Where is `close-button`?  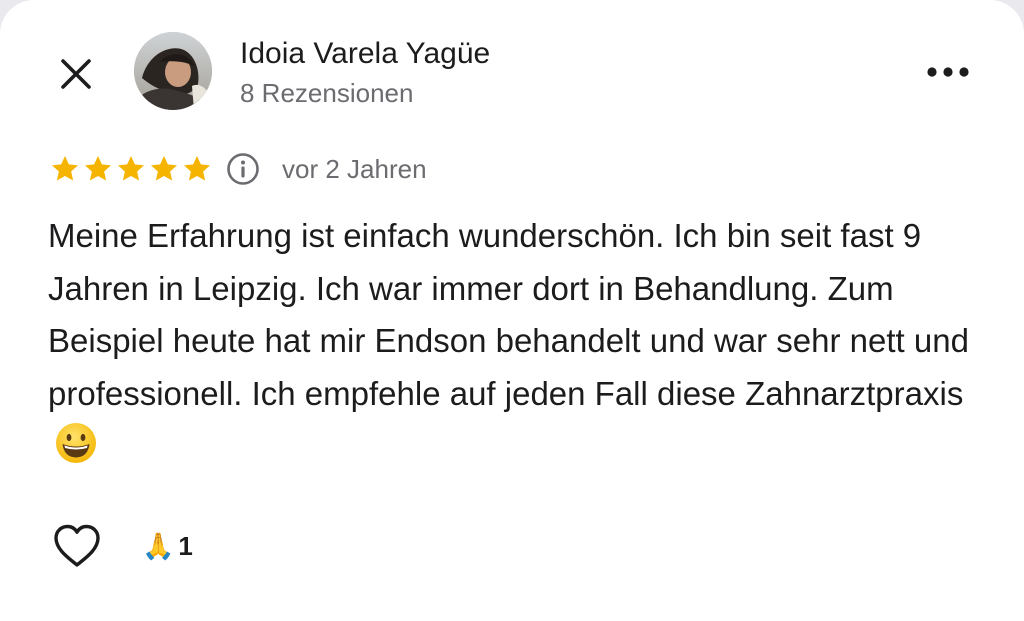 close-button is located at coordinates (76, 74).